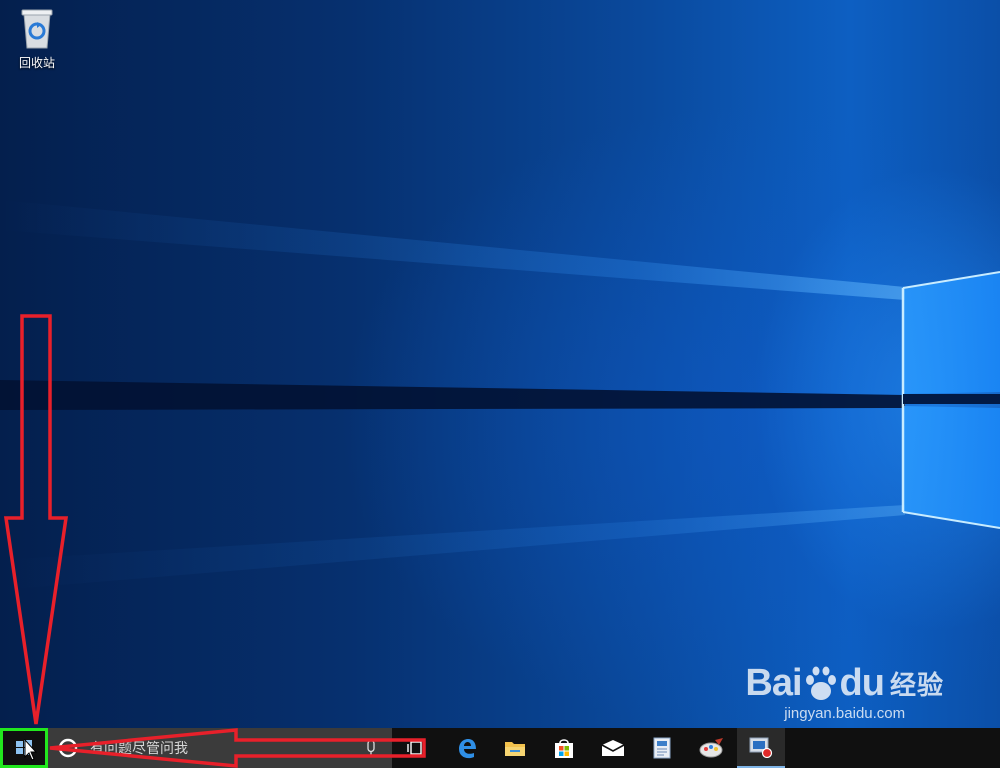 The image size is (1000, 768). I want to click on mail-icon, so click(613, 748).